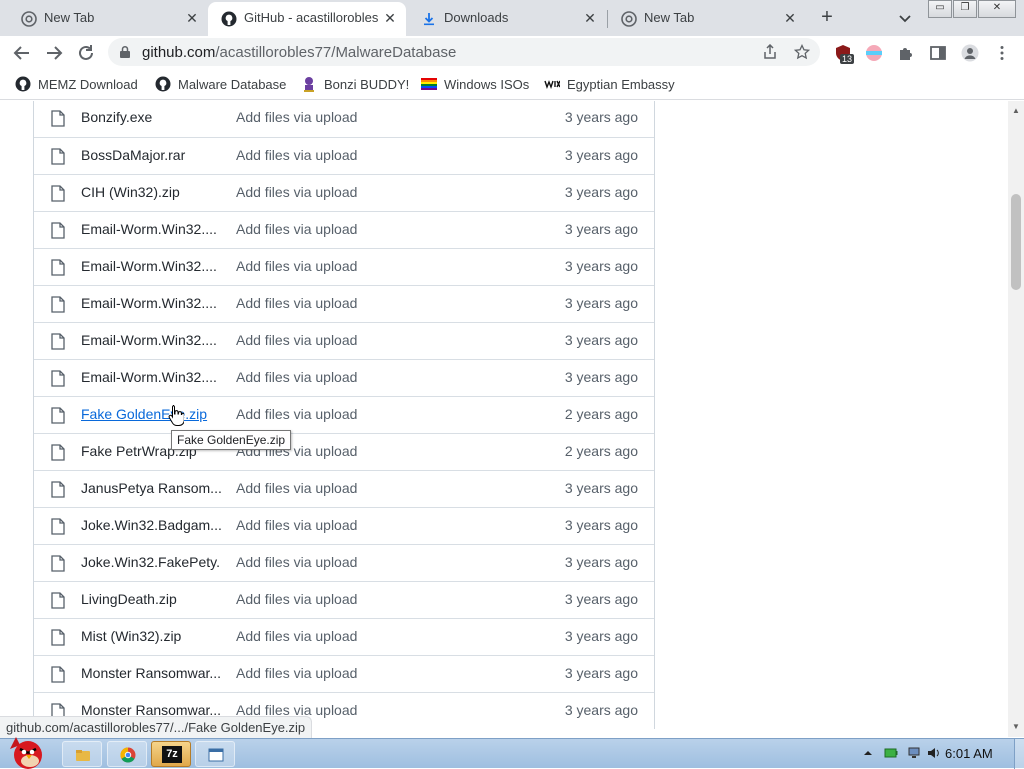  Describe the element at coordinates (906, 53) in the screenshot. I see `puzzle-icon` at that location.